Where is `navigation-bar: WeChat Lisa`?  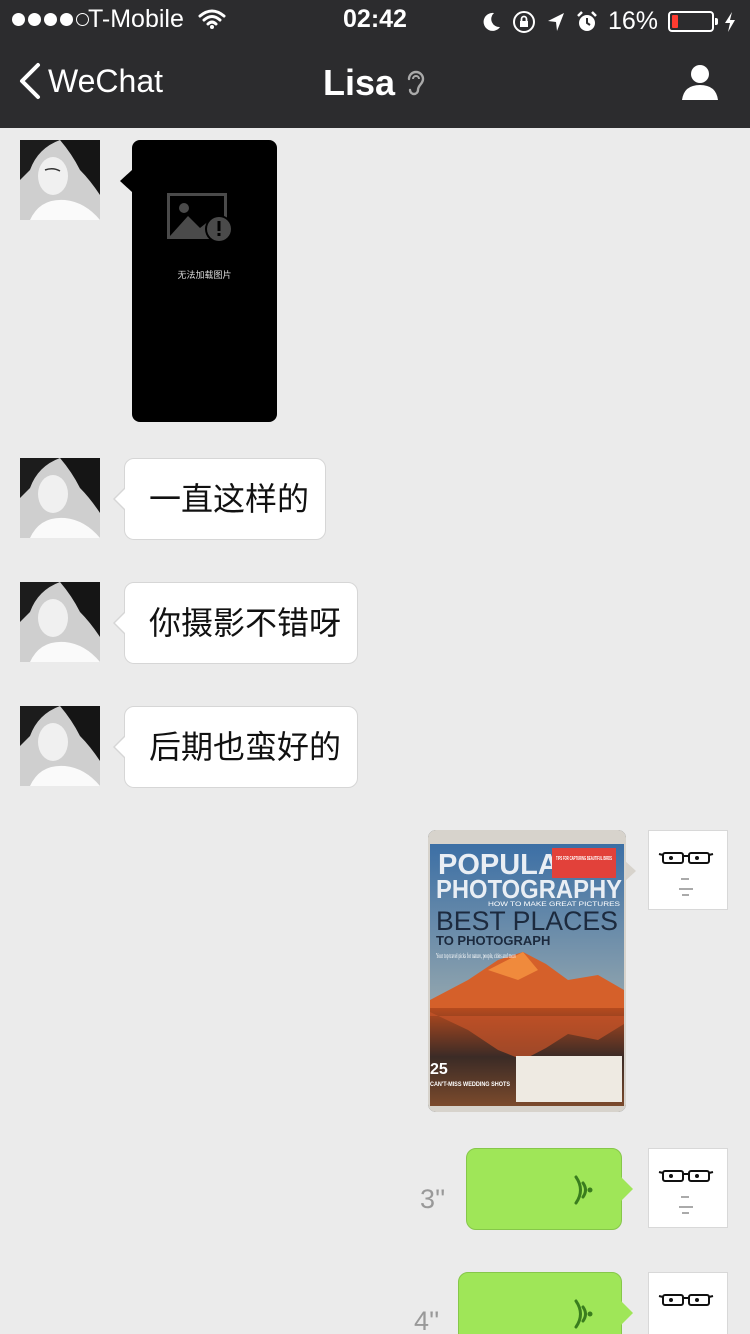
navigation-bar: WeChat Lisa is located at coordinates (375, 84).